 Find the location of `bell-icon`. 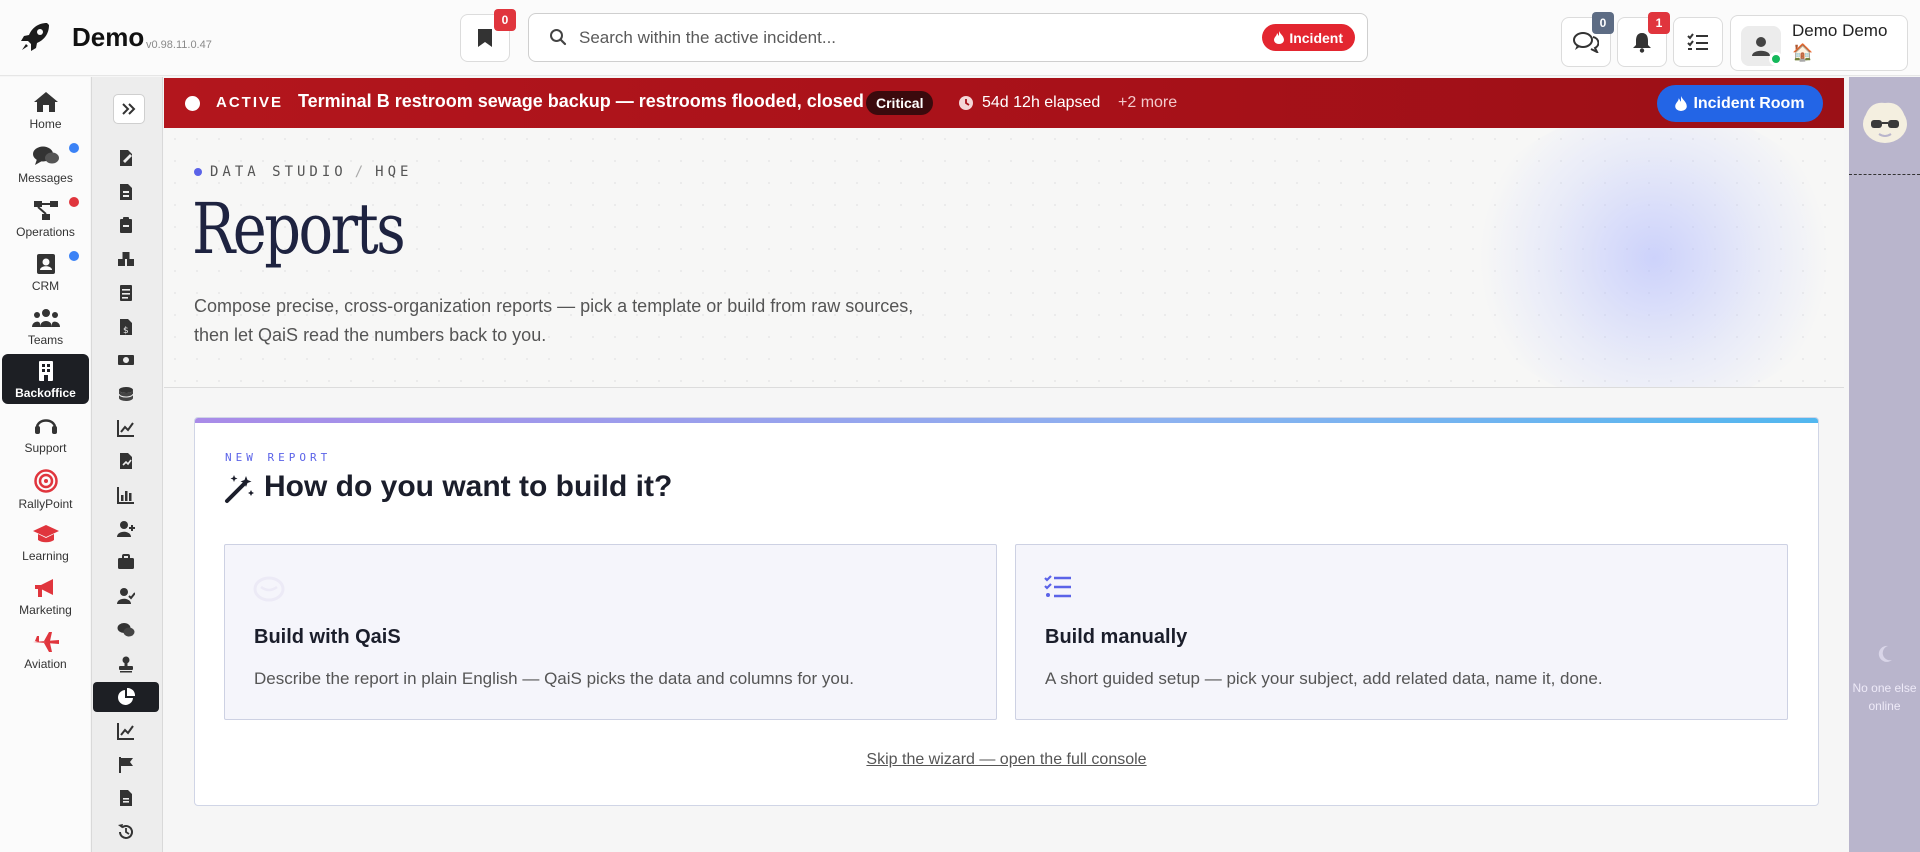

bell-icon is located at coordinates (1642, 43).